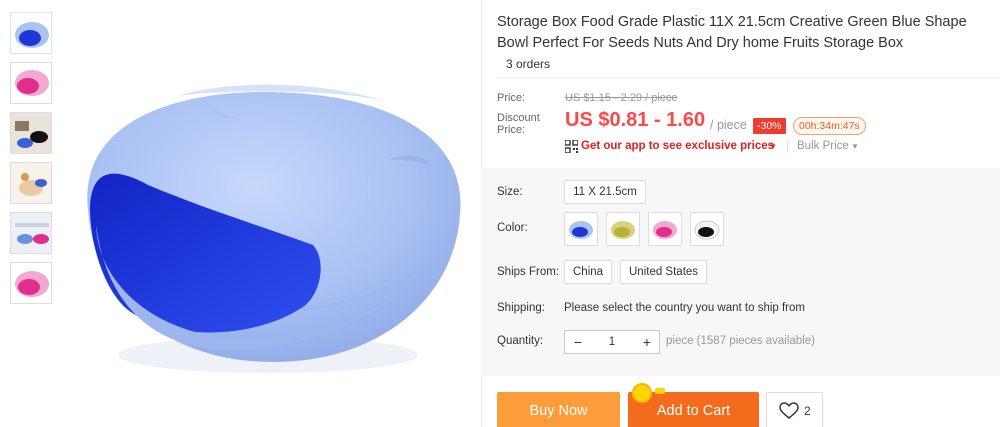 This screenshot has width=1000, height=427. I want to click on color-swatch-blue, so click(581, 229).